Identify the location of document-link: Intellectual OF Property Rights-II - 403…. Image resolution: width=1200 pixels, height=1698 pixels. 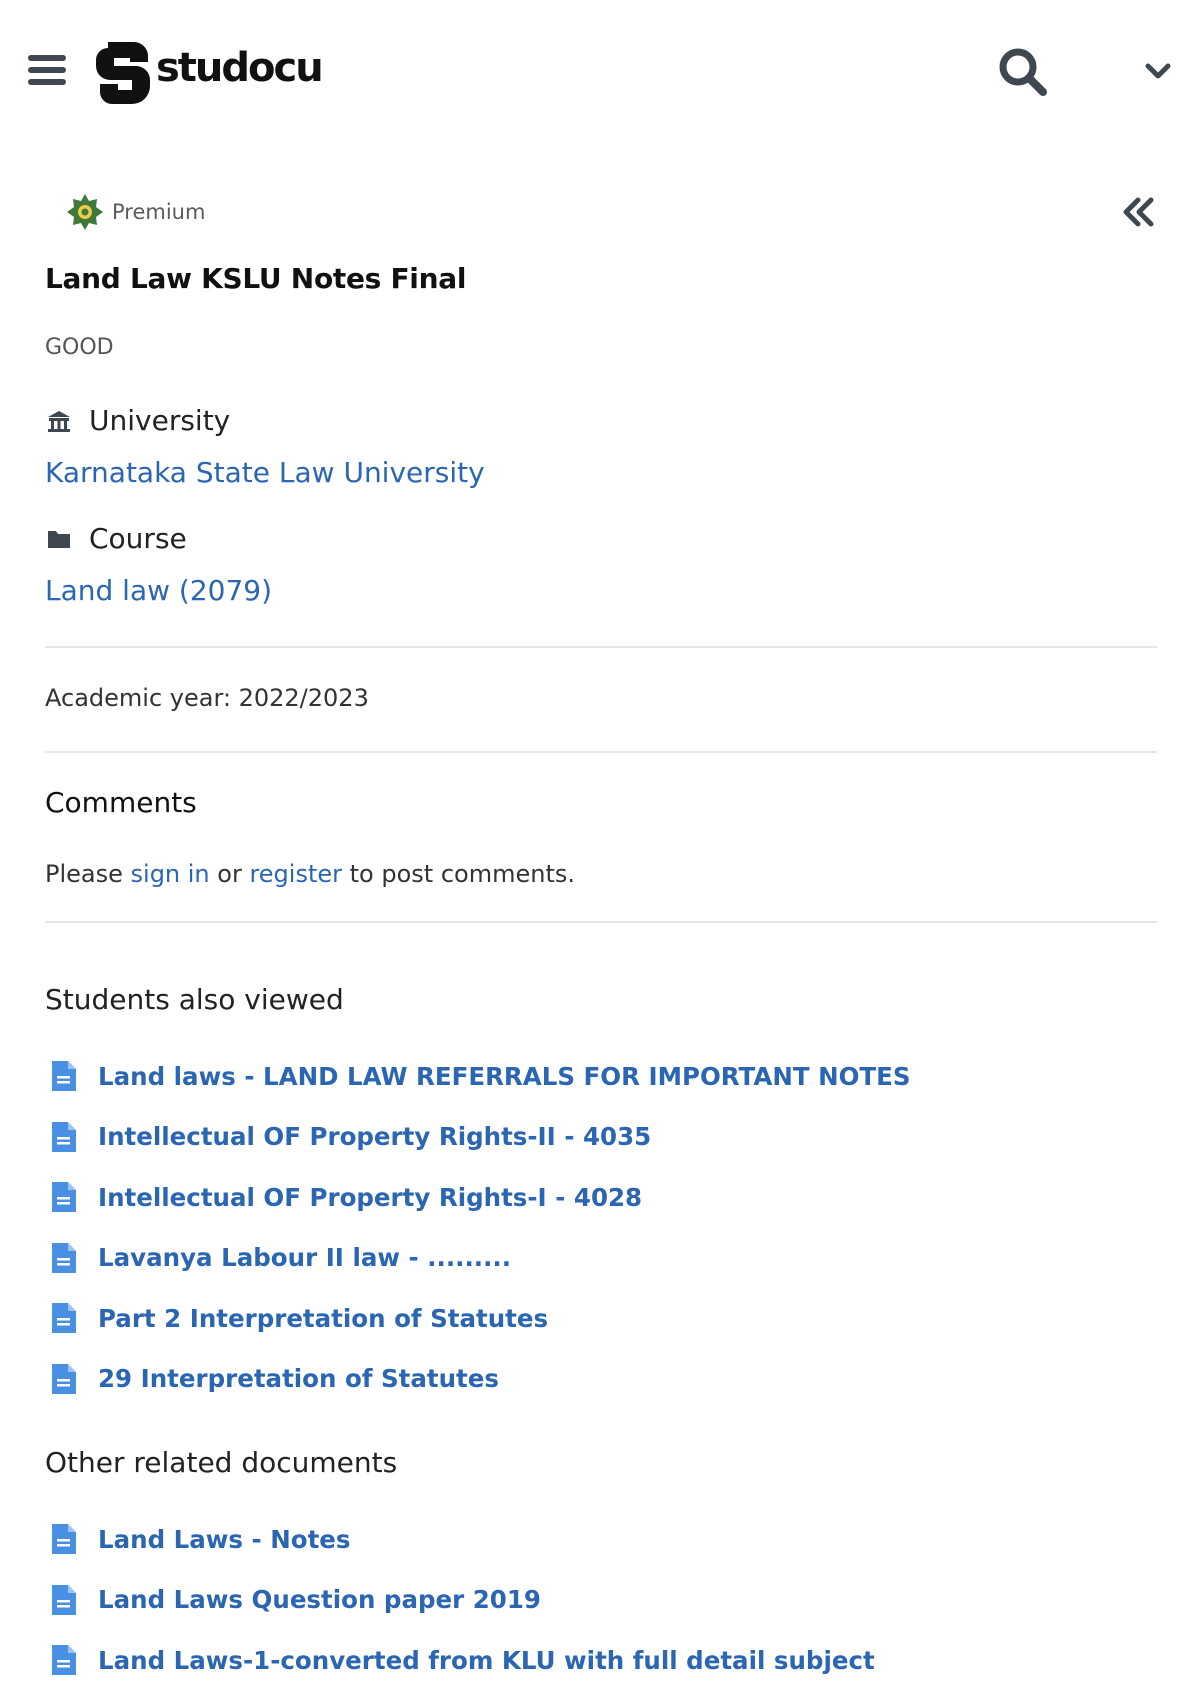
(374, 1136).